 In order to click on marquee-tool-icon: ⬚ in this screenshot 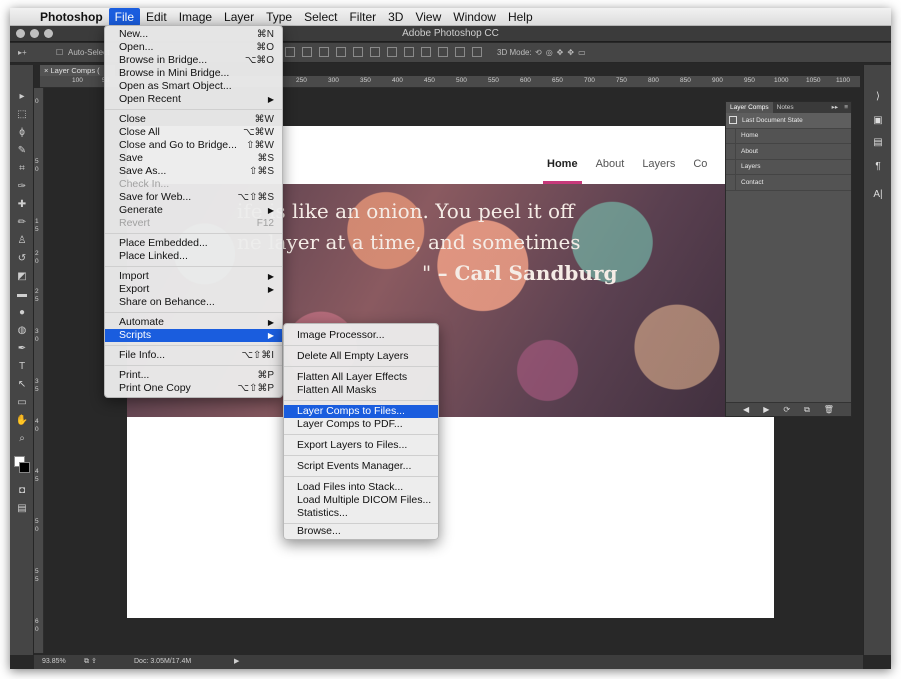, I will do `click(22, 115)`.